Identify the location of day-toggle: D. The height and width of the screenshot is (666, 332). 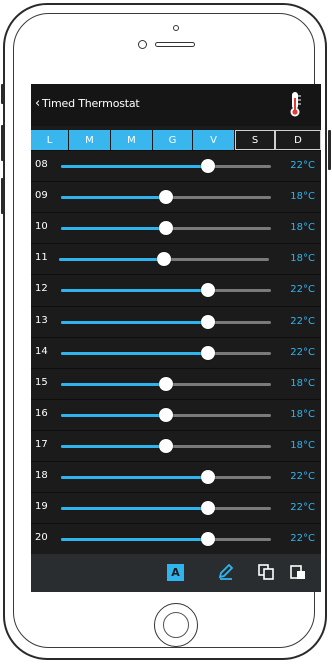
(298, 140).